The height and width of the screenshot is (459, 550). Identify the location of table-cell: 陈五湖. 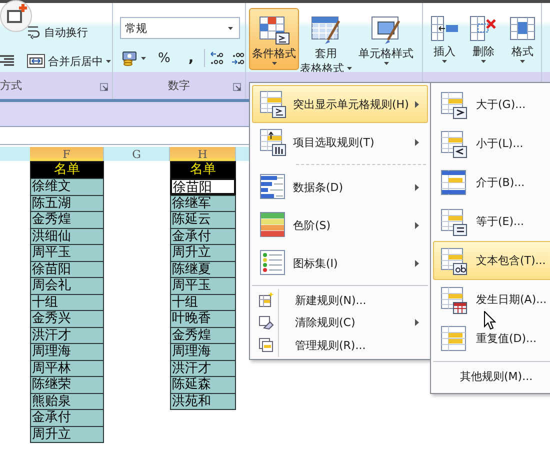
(67, 202).